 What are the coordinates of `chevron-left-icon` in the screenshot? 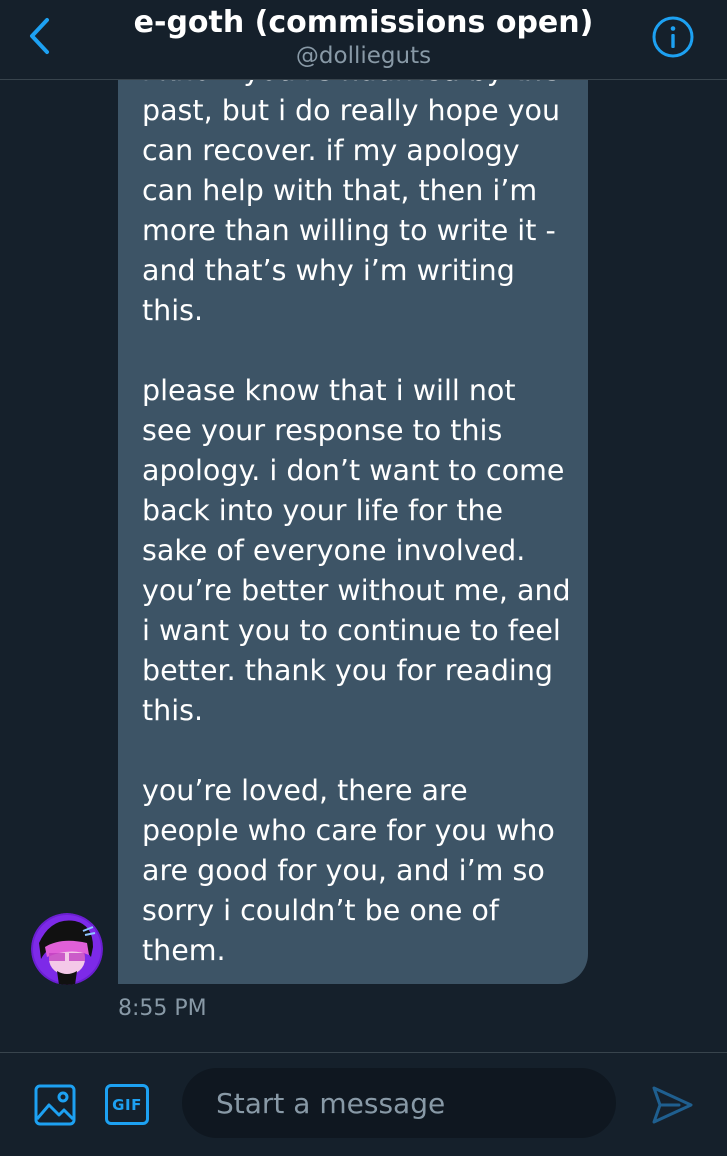 It's located at (39, 36).